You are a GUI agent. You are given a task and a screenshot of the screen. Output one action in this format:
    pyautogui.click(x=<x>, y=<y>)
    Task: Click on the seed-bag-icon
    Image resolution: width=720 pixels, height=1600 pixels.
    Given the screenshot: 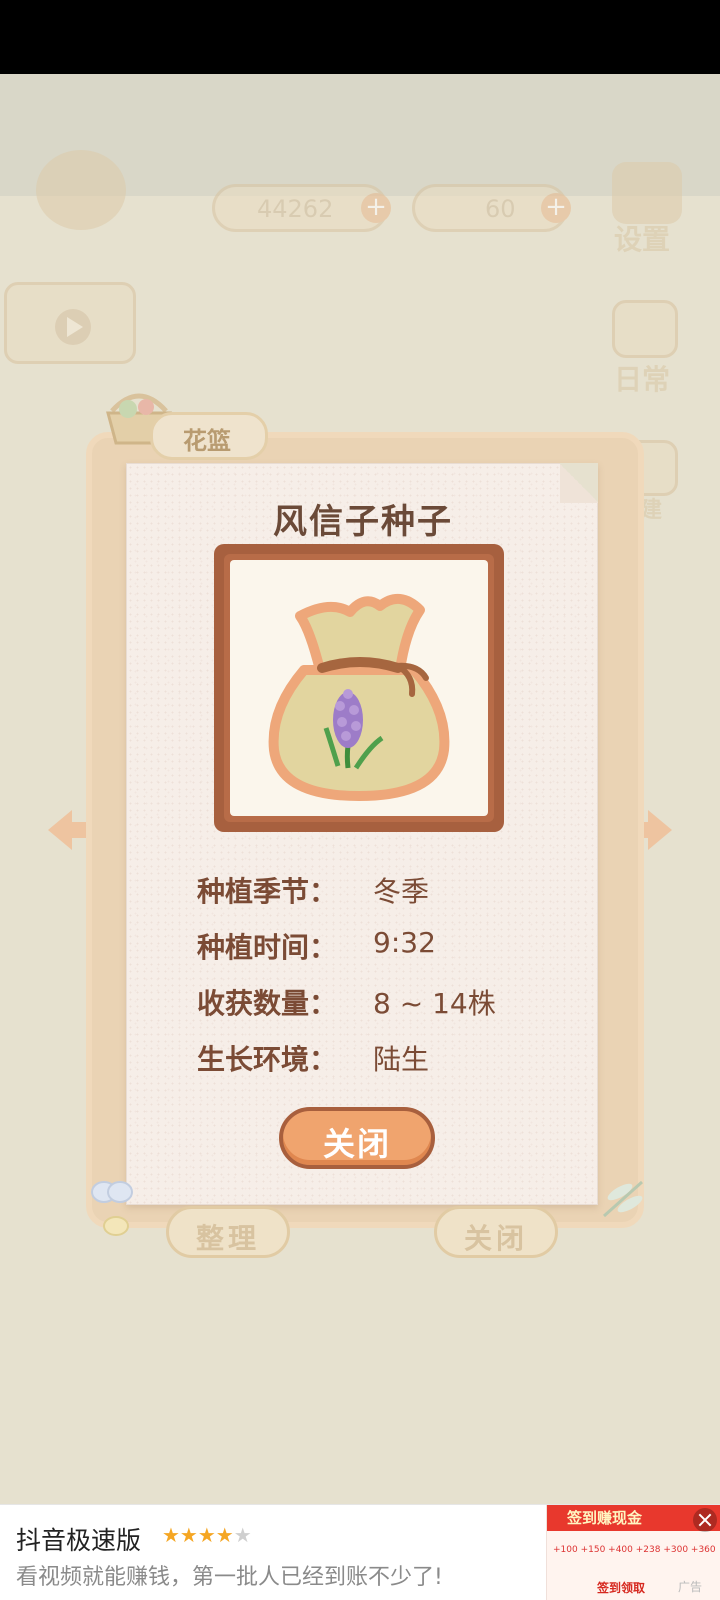 What is the action you would take?
    pyautogui.click(x=359, y=697)
    